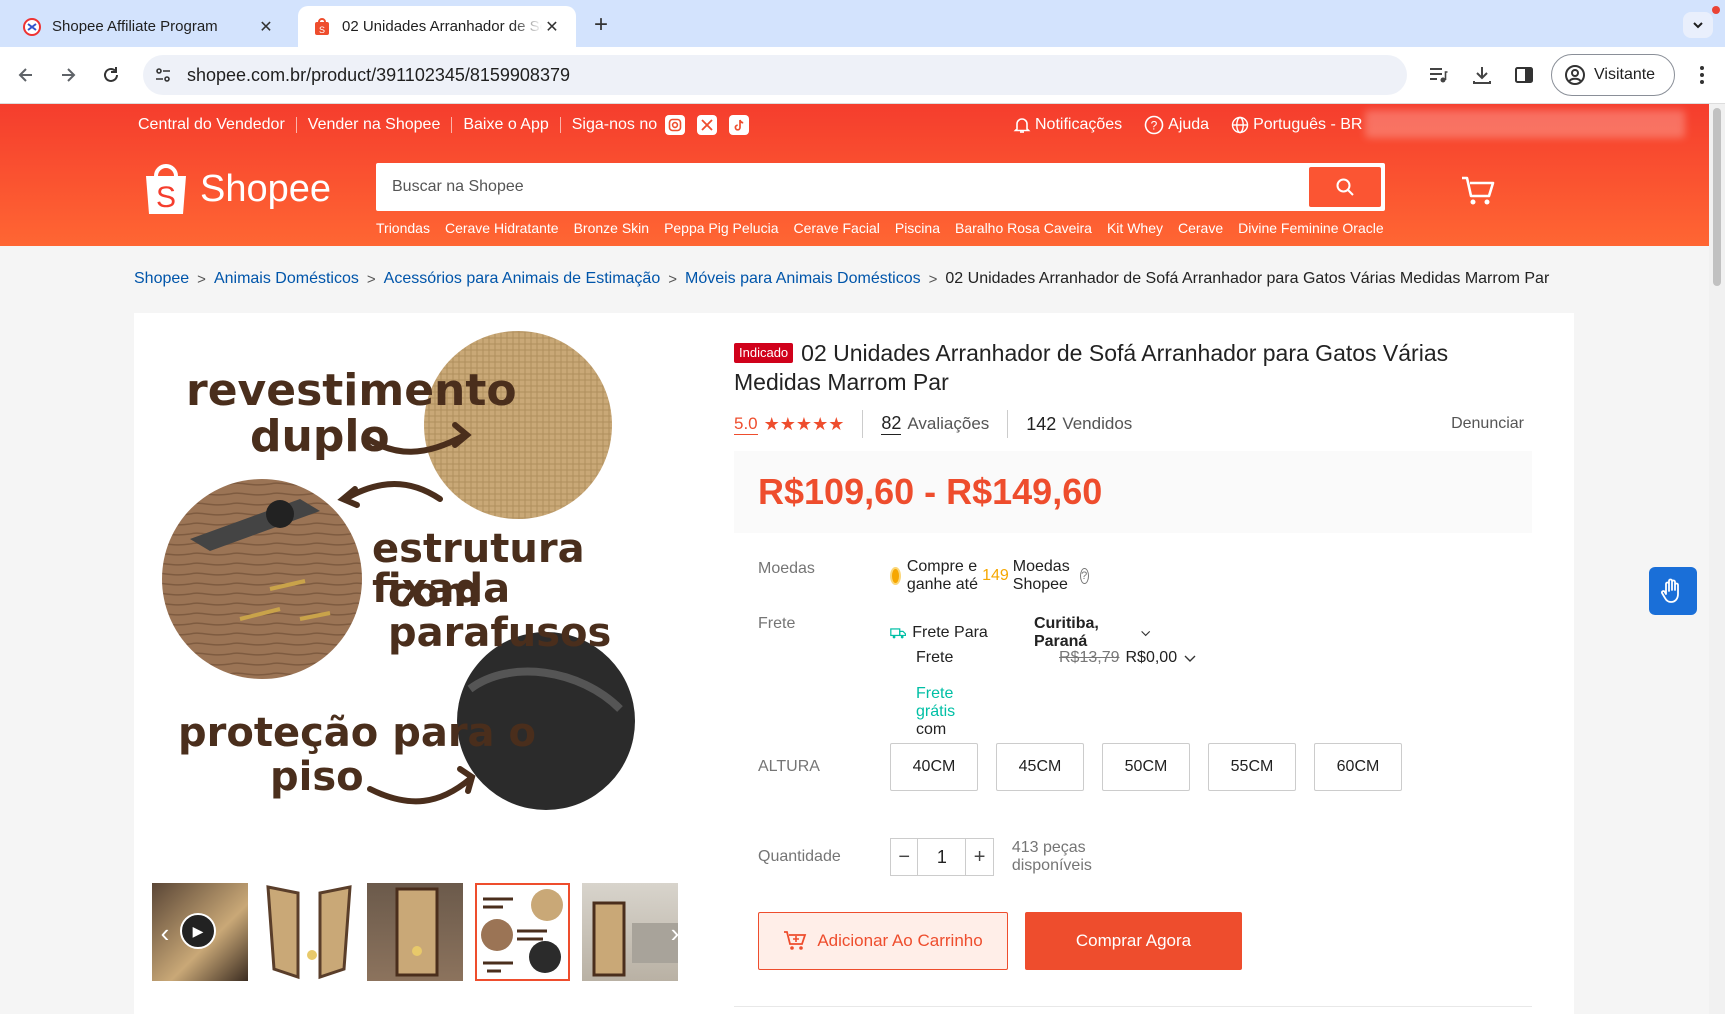 The width and height of the screenshot is (1725, 1014). Describe the element at coordinates (1717, 559) in the screenshot. I see `page-scrollbar` at that location.